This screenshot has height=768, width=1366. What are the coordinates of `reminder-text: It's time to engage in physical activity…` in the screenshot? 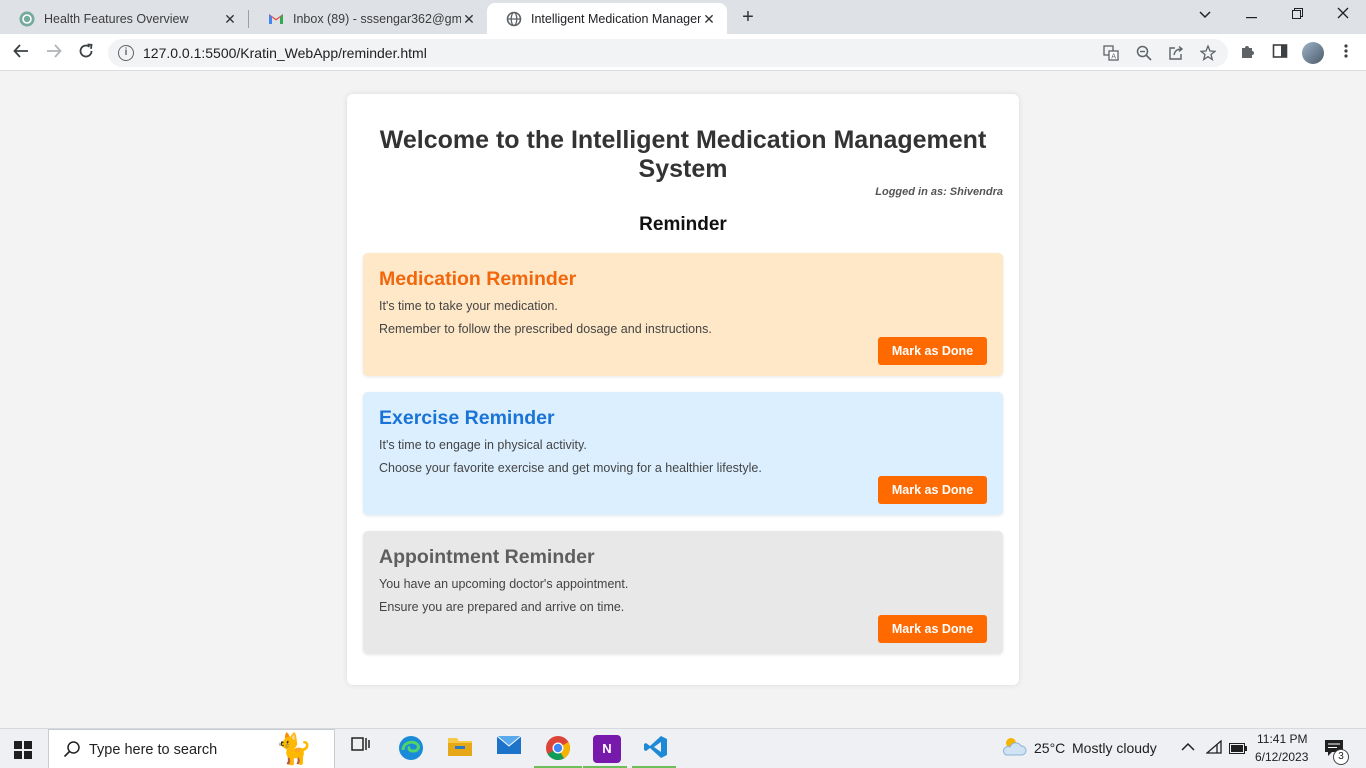 It's located at (483, 445).